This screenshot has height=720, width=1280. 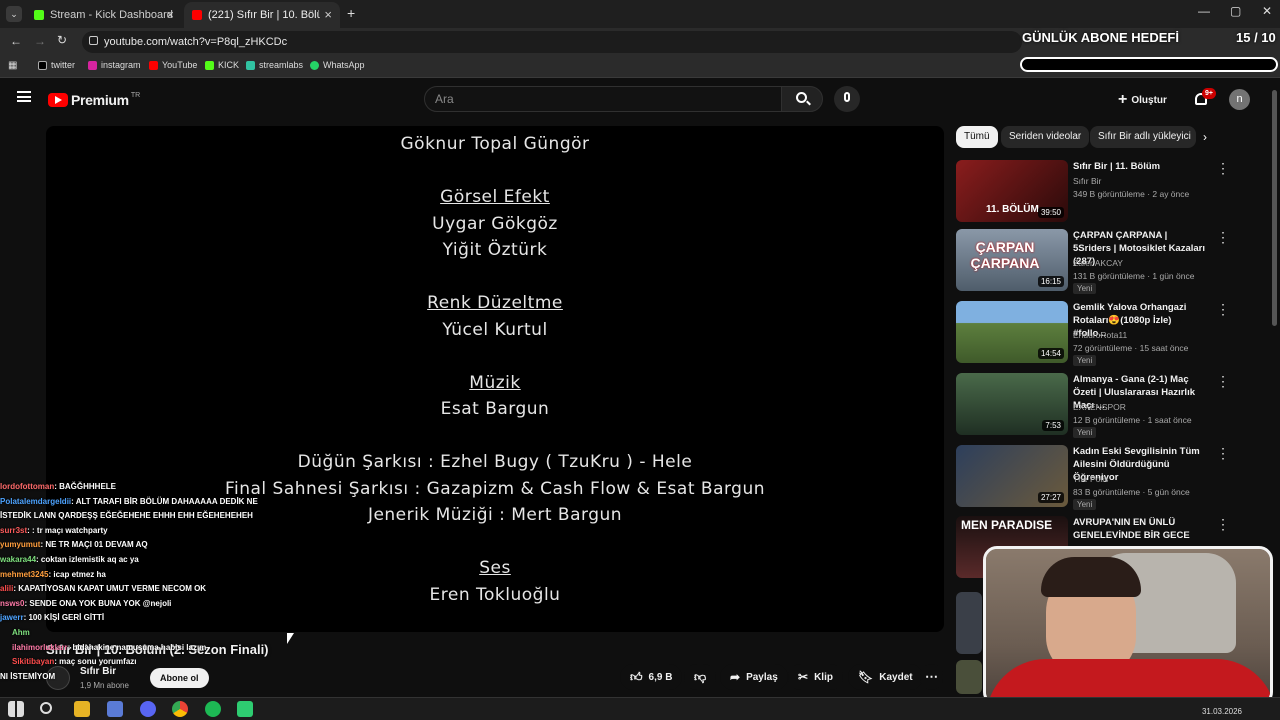 What do you see at coordinates (40, 41) in the screenshot?
I see `forward-icon: →` at bounding box center [40, 41].